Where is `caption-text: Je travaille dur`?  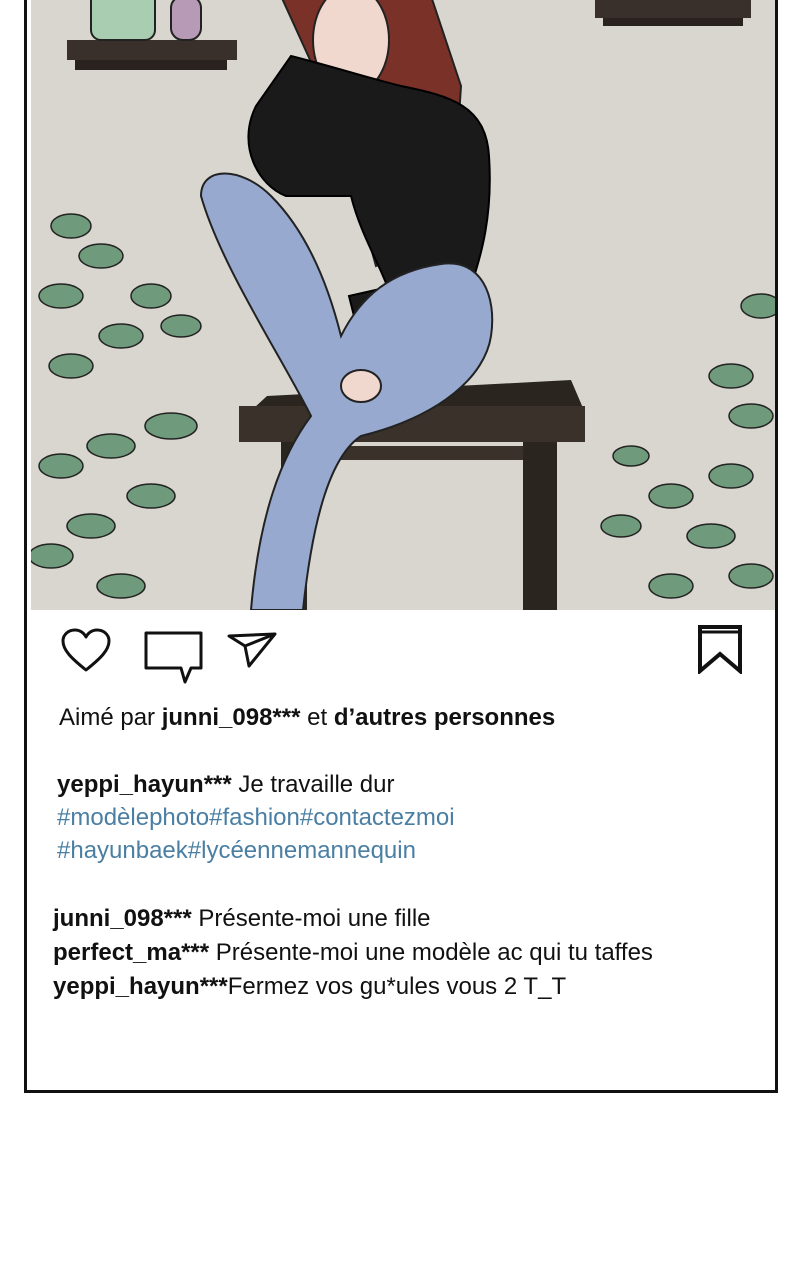 caption-text: Je travaille dur is located at coordinates (316, 784).